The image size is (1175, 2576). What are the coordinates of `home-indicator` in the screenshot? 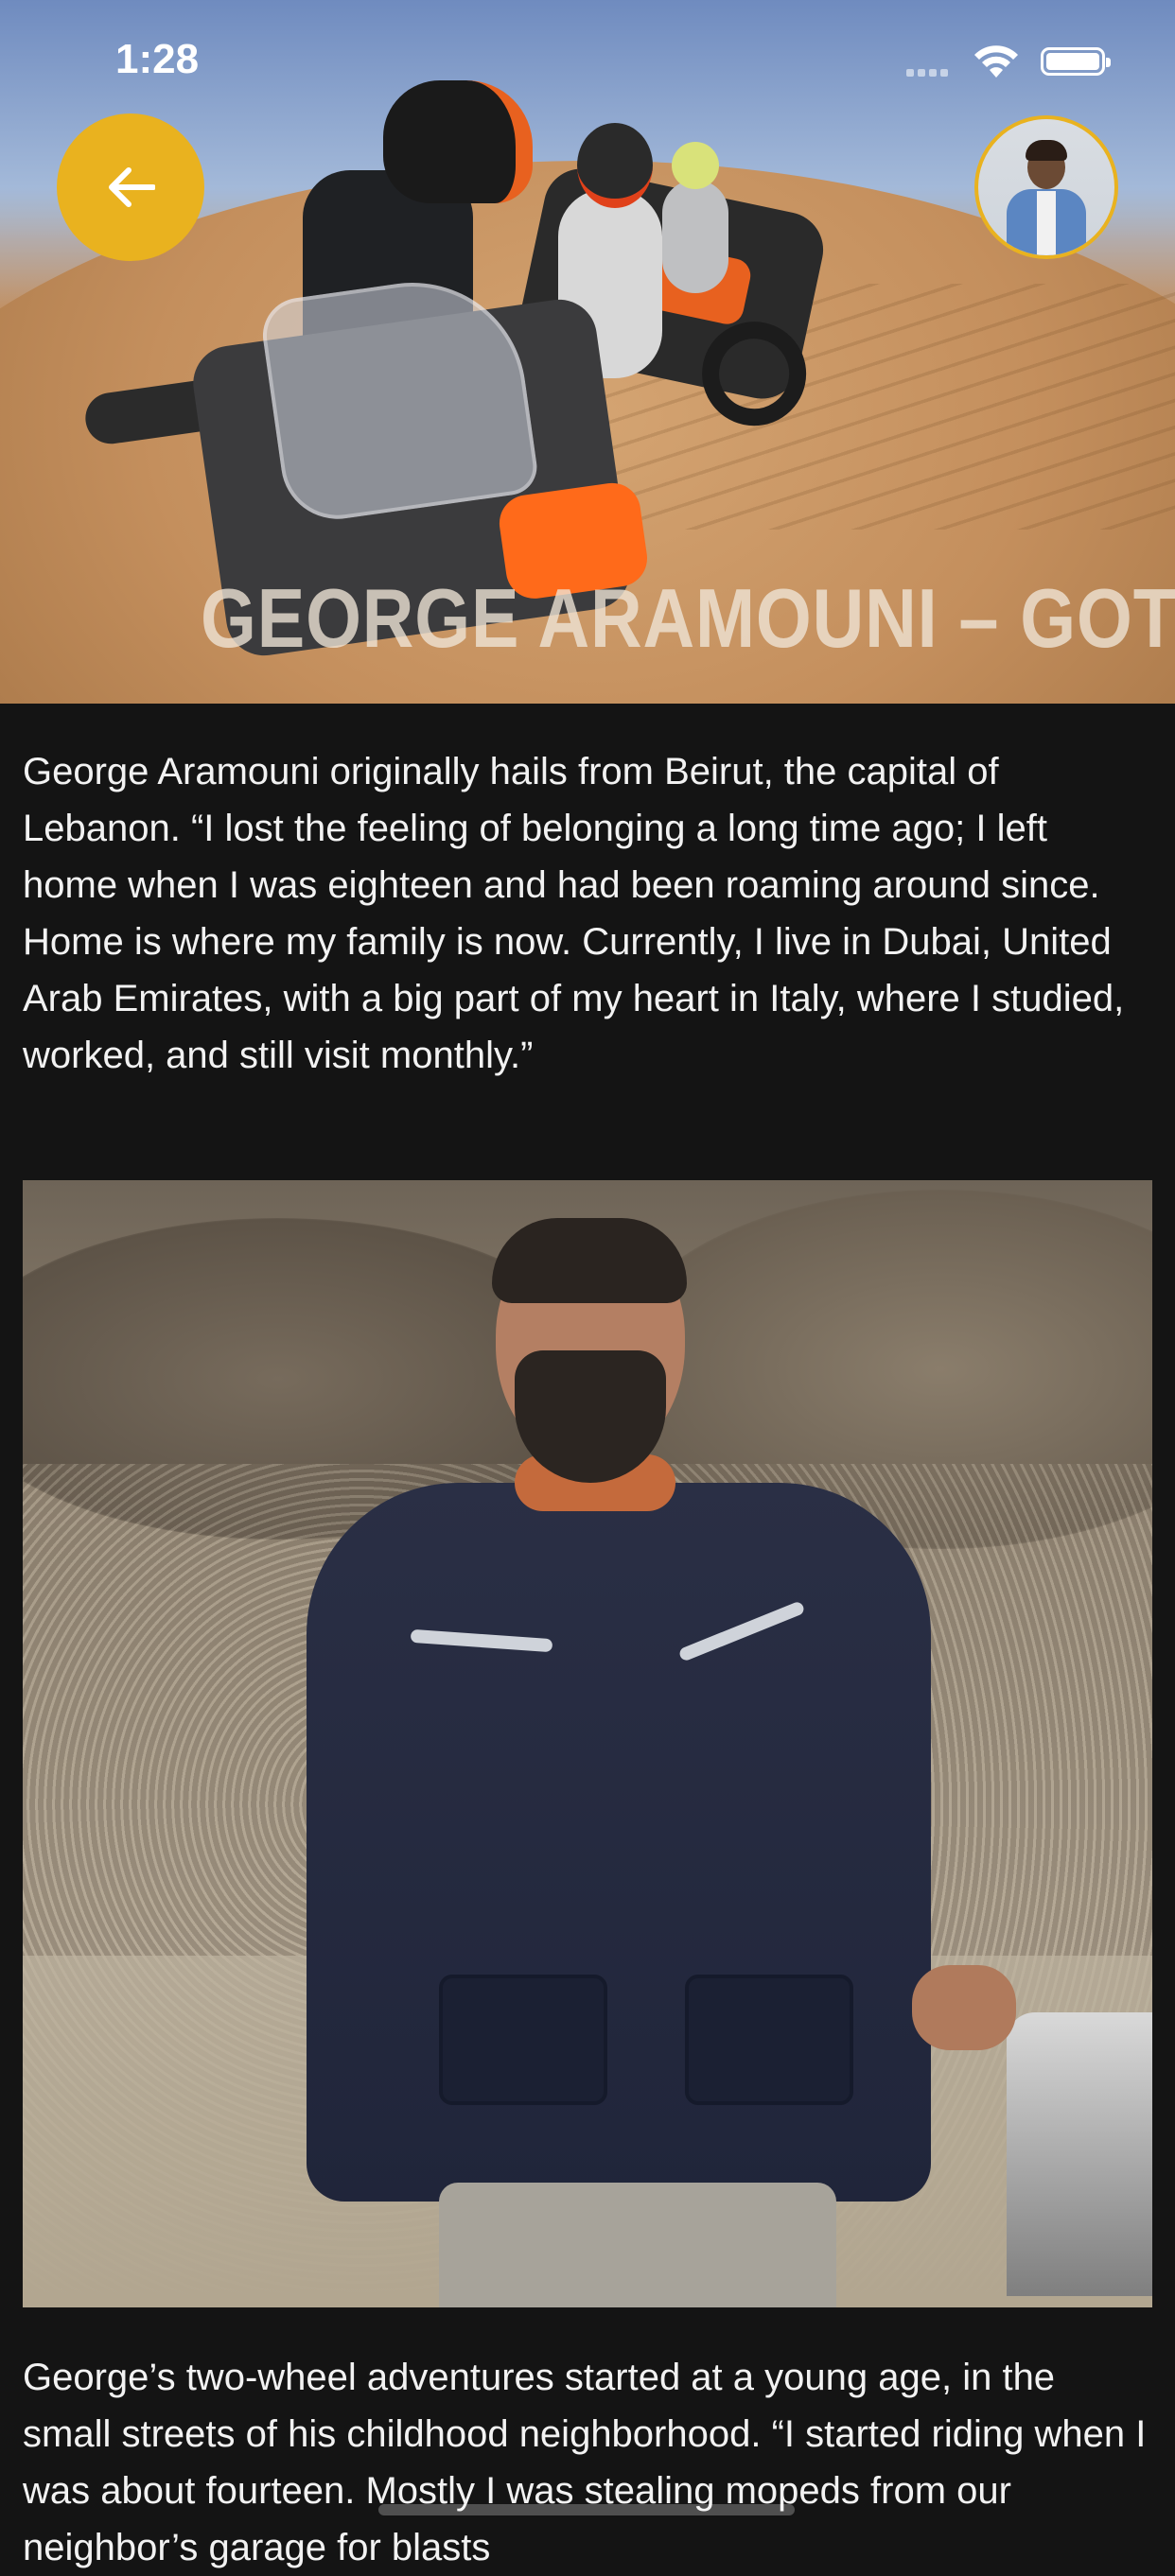 It's located at (586, 2509).